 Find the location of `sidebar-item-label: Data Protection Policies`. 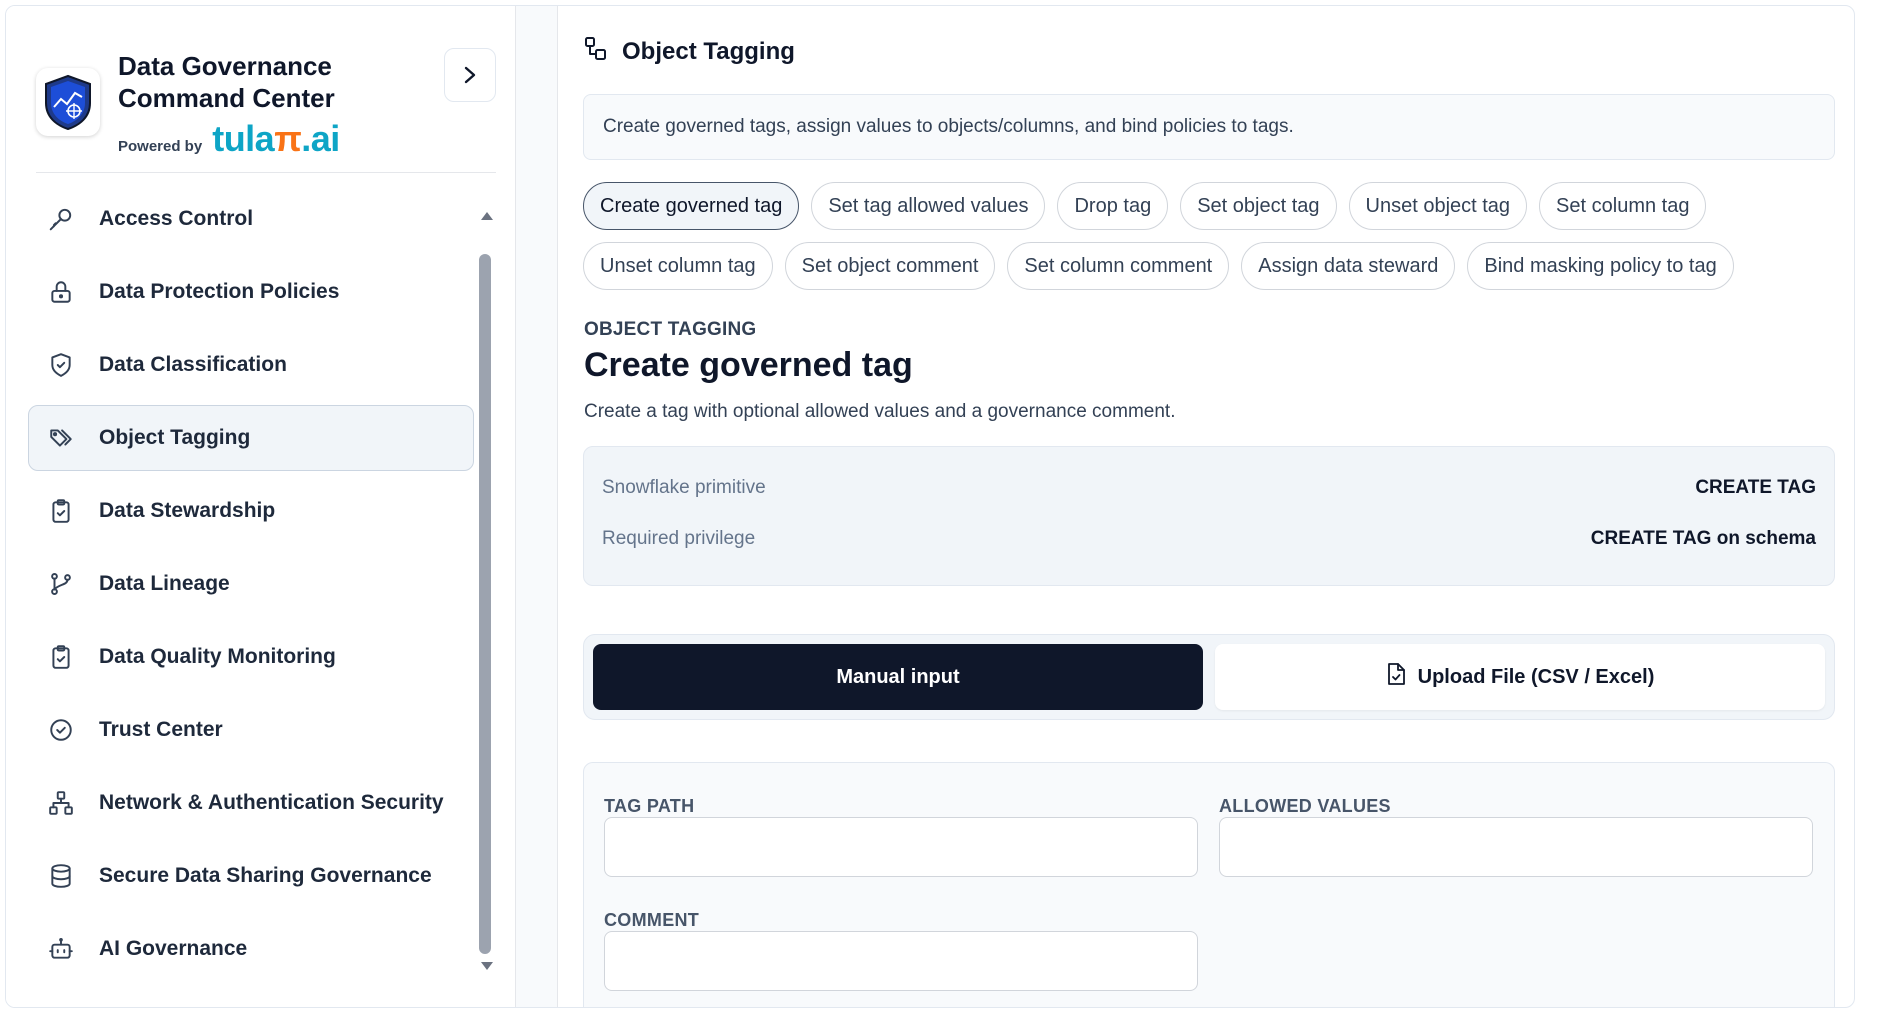

sidebar-item-label: Data Protection Policies is located at coordinates (219, 291).